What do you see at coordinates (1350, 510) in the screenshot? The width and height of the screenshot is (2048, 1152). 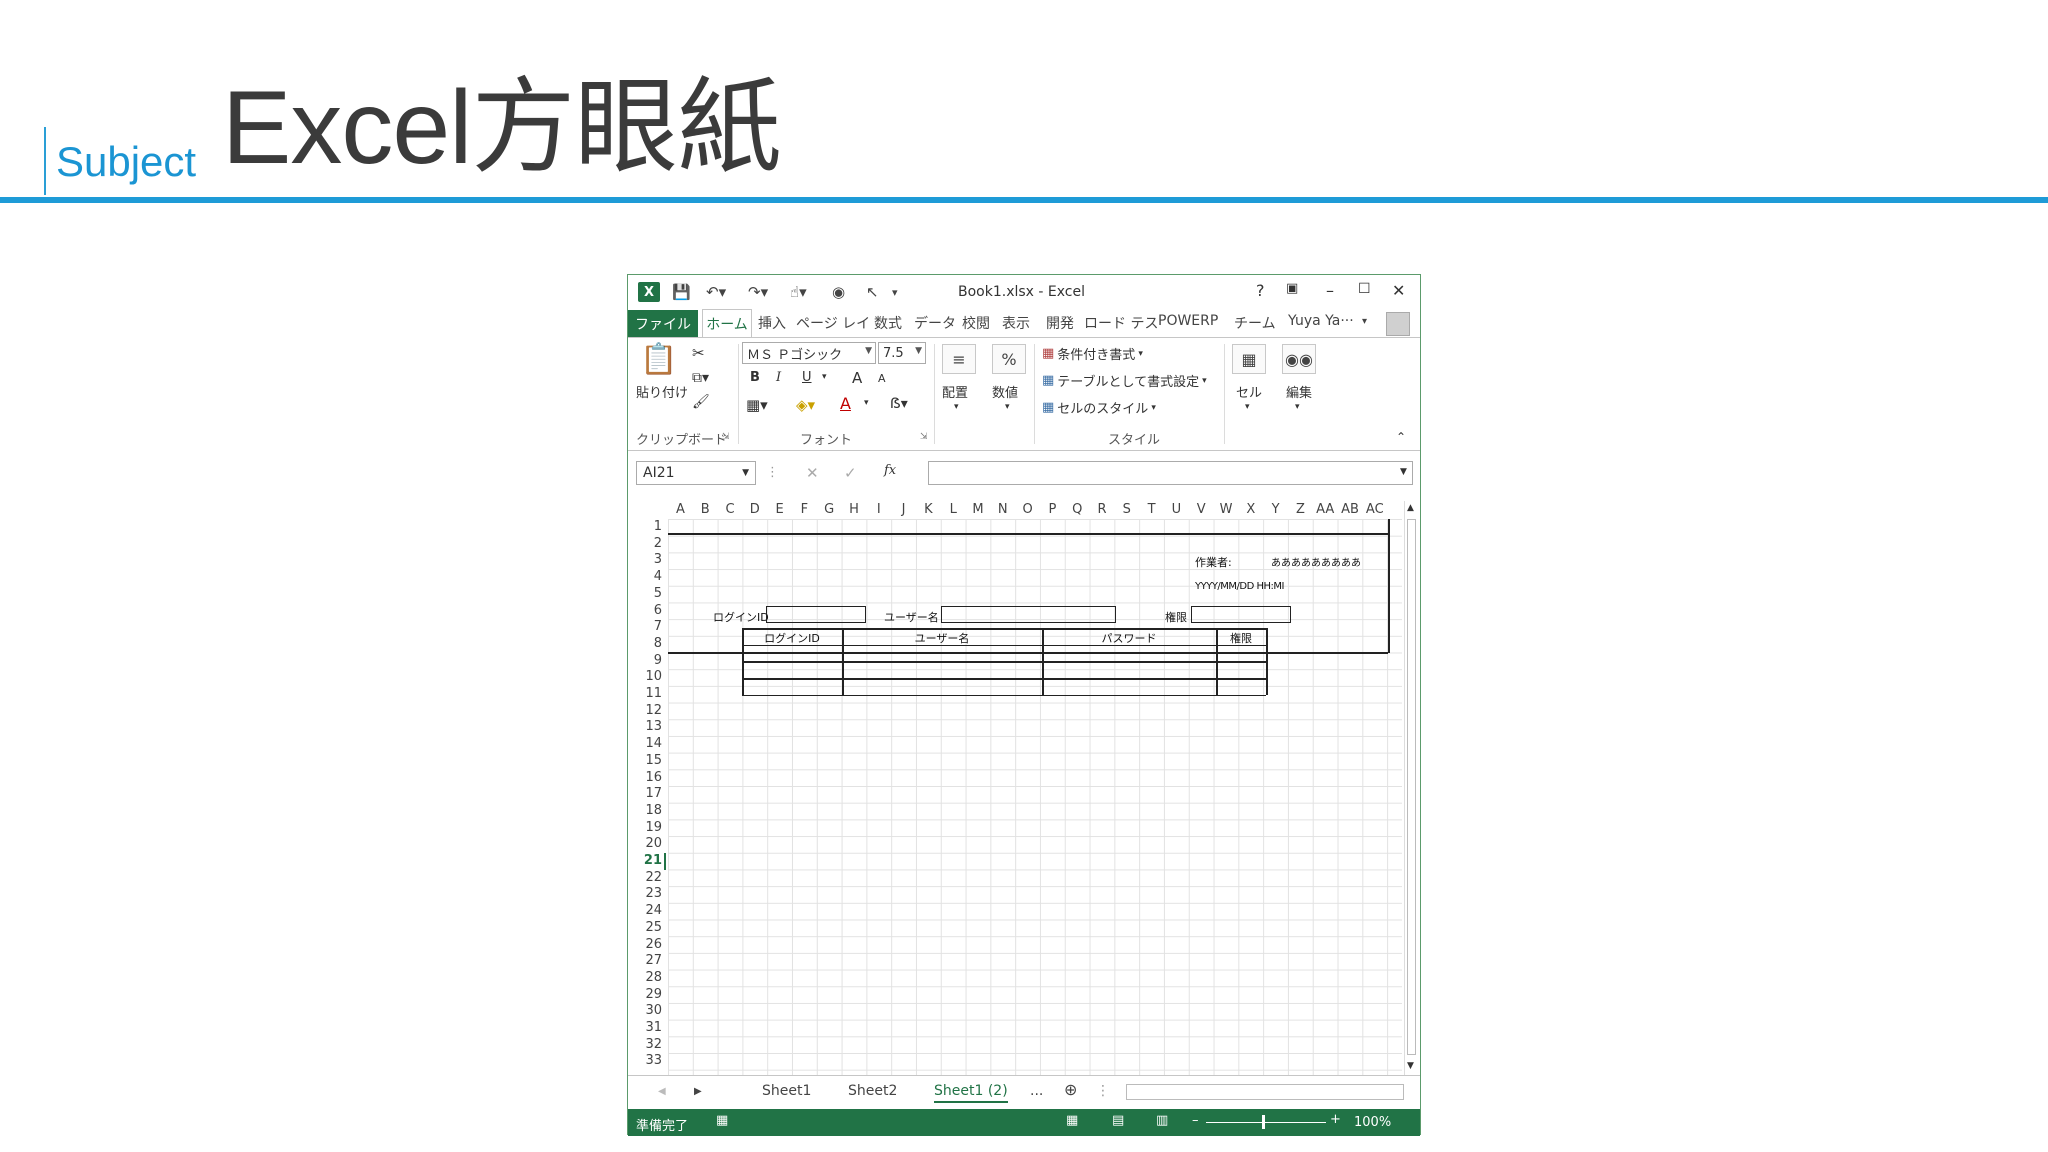 I see `column-header: AB` at bounding box center [1350, 510].